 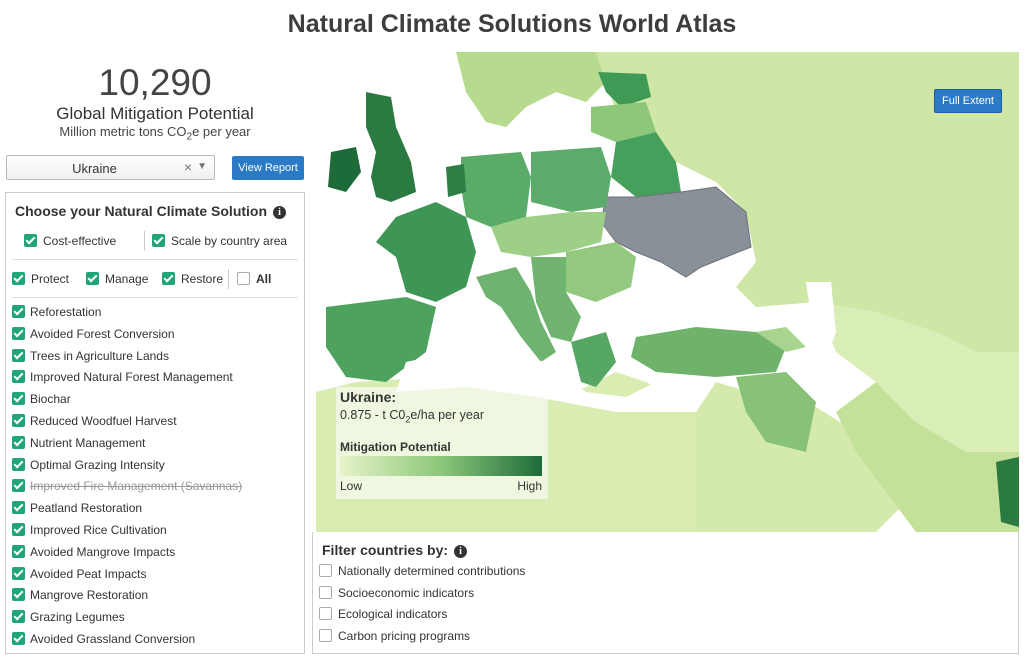 What do you see at coordinates (103, 420) in the screenshot?
I see `solution-label: Reduced Woodfuel Harvest` at bounding box center [103, 420].